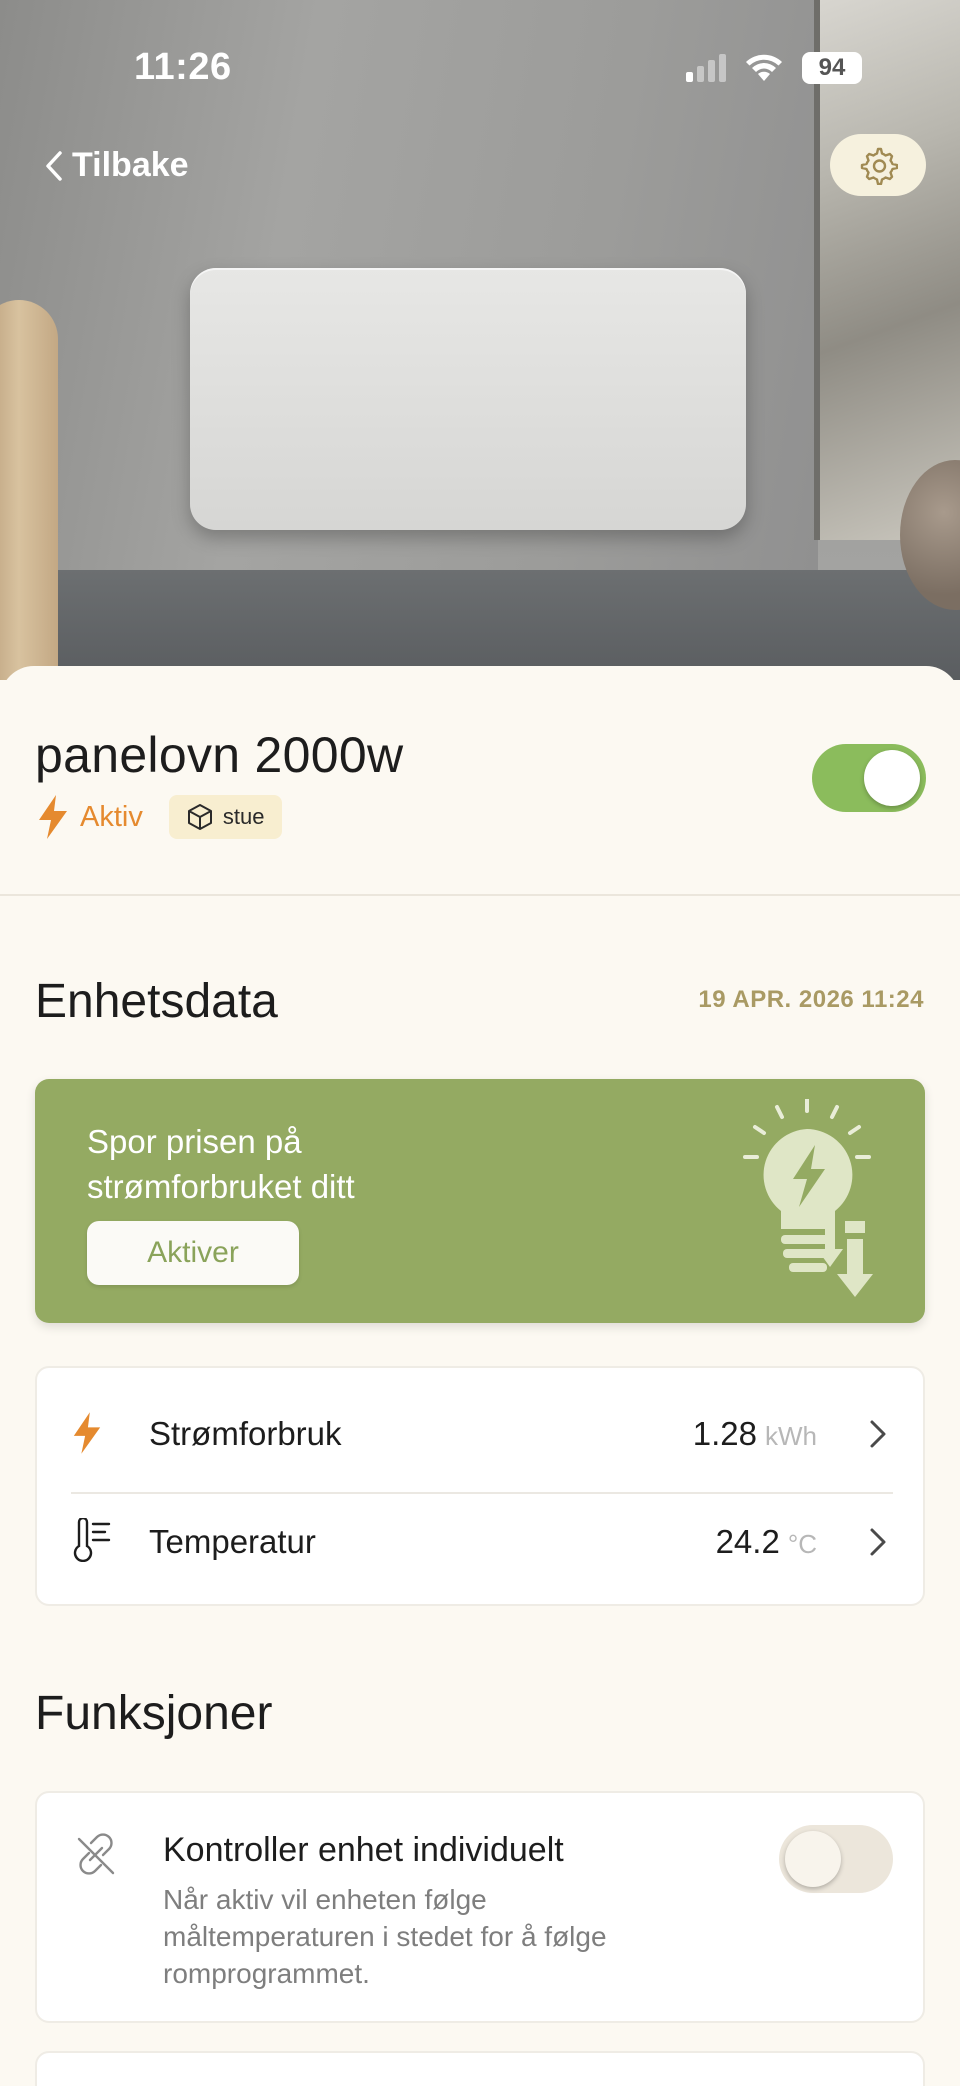  What do you see at coordinates (232, 1541) in the screenshot?
I see `metric-label: Temperatur` at bounding box center [232, 1541].